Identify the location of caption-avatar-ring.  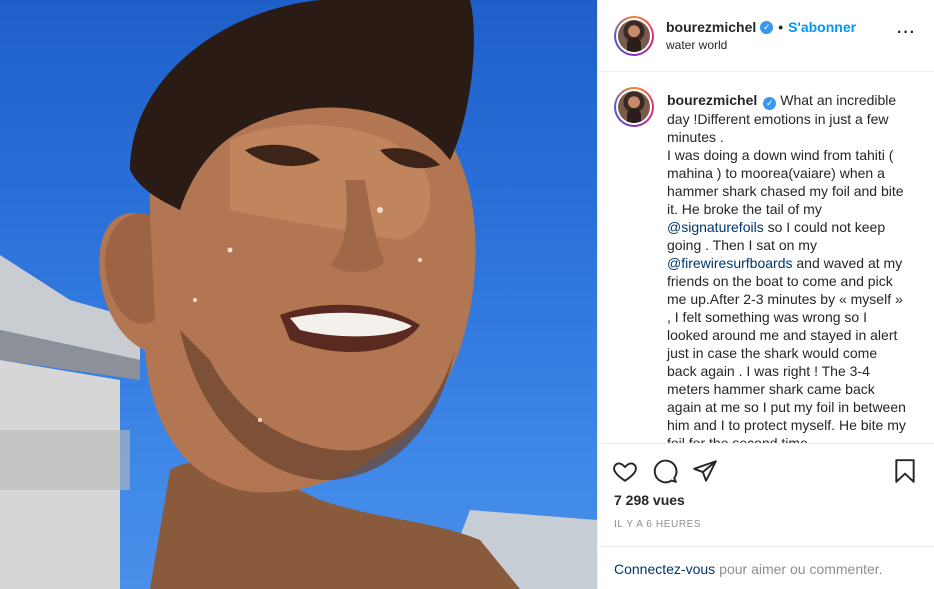
(634, 107).